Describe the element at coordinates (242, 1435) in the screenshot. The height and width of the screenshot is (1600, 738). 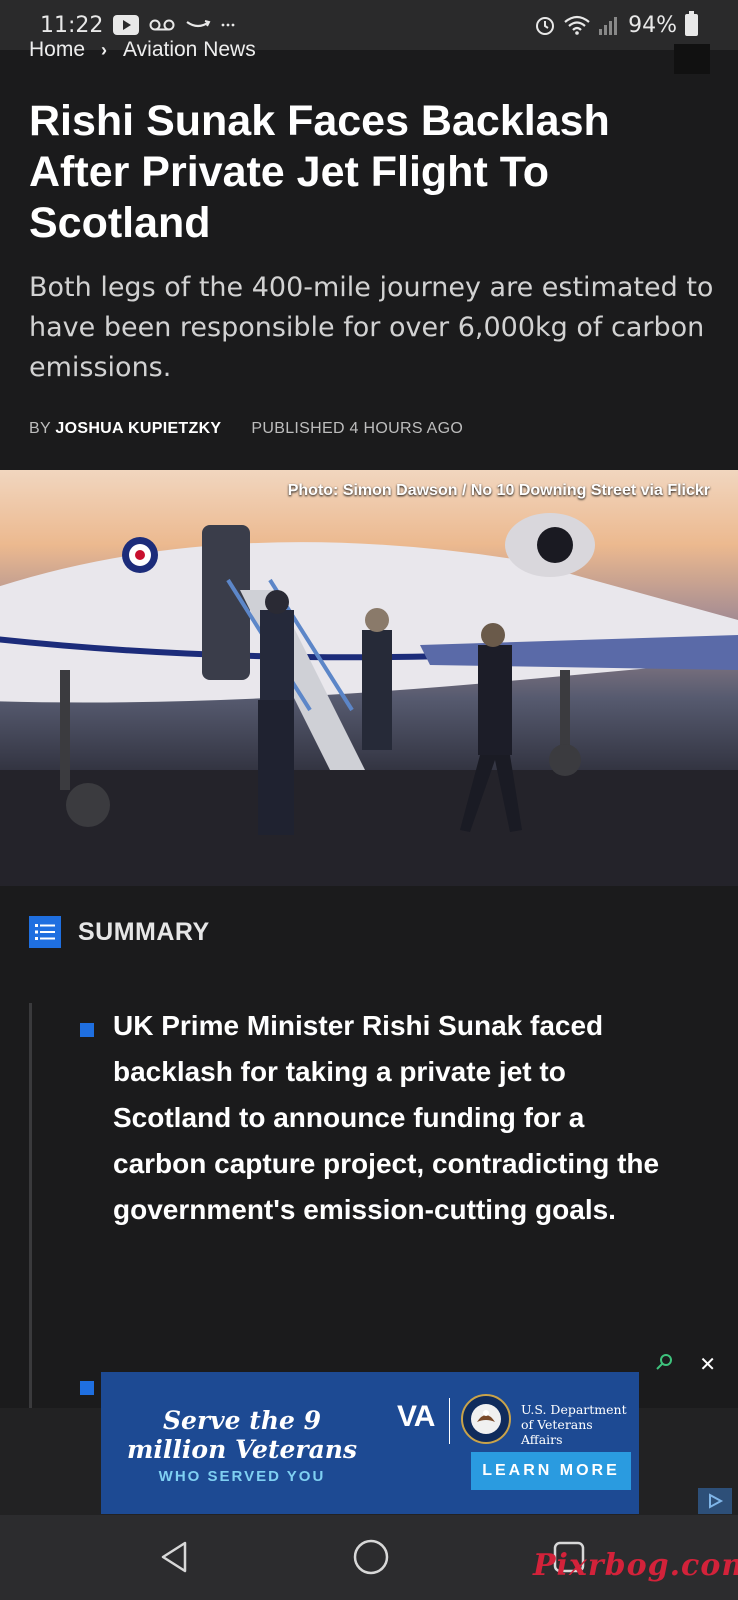
I see `ad-headline: Serve the 9 million Veterans` at that location.